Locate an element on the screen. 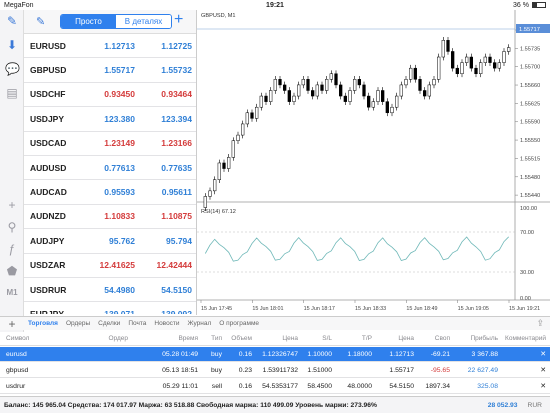  quote-row: USDCHF 0.93450 0.93464 is located at coordinates (110, 95).